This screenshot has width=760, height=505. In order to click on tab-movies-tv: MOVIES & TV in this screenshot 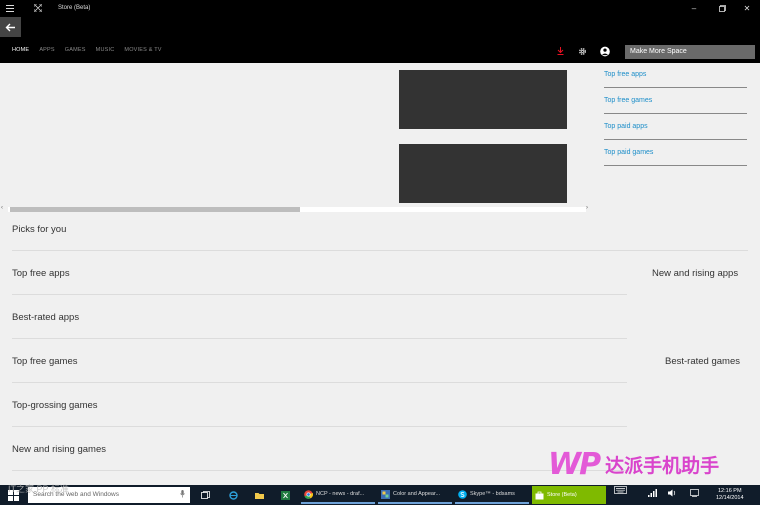, I will do `click(142, 50)`.